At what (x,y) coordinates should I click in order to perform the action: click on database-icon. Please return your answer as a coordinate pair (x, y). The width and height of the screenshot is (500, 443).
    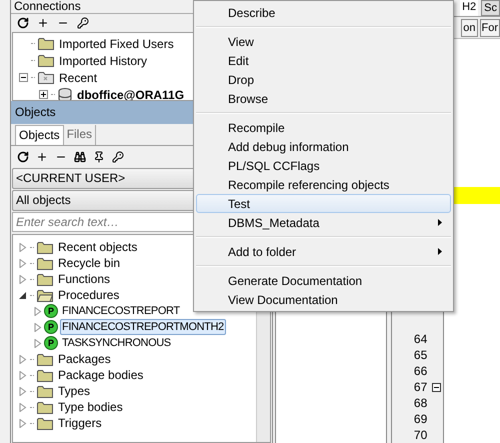
    Looking at the image, I should click on (65, 94).